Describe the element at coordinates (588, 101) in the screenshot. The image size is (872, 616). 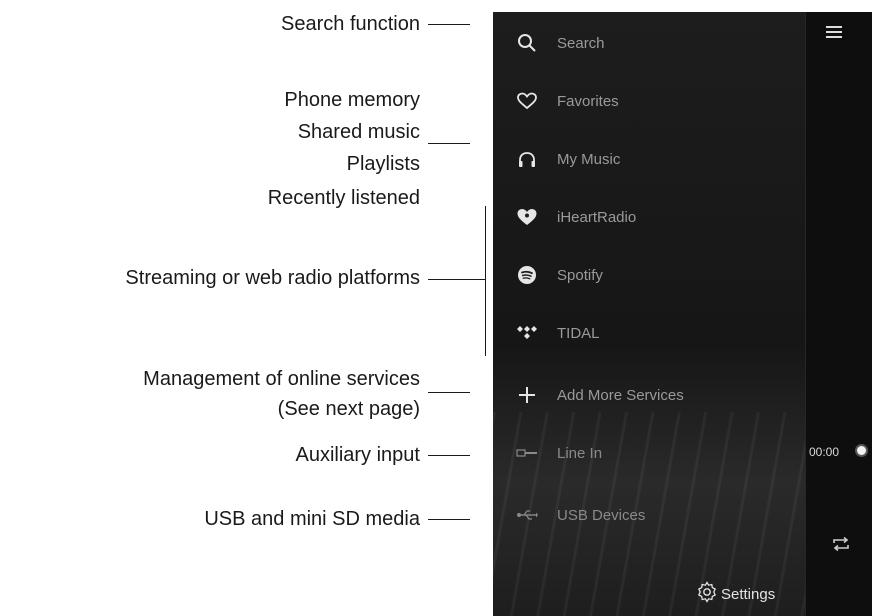
I see `menu-item-label: Favorites` at that location.